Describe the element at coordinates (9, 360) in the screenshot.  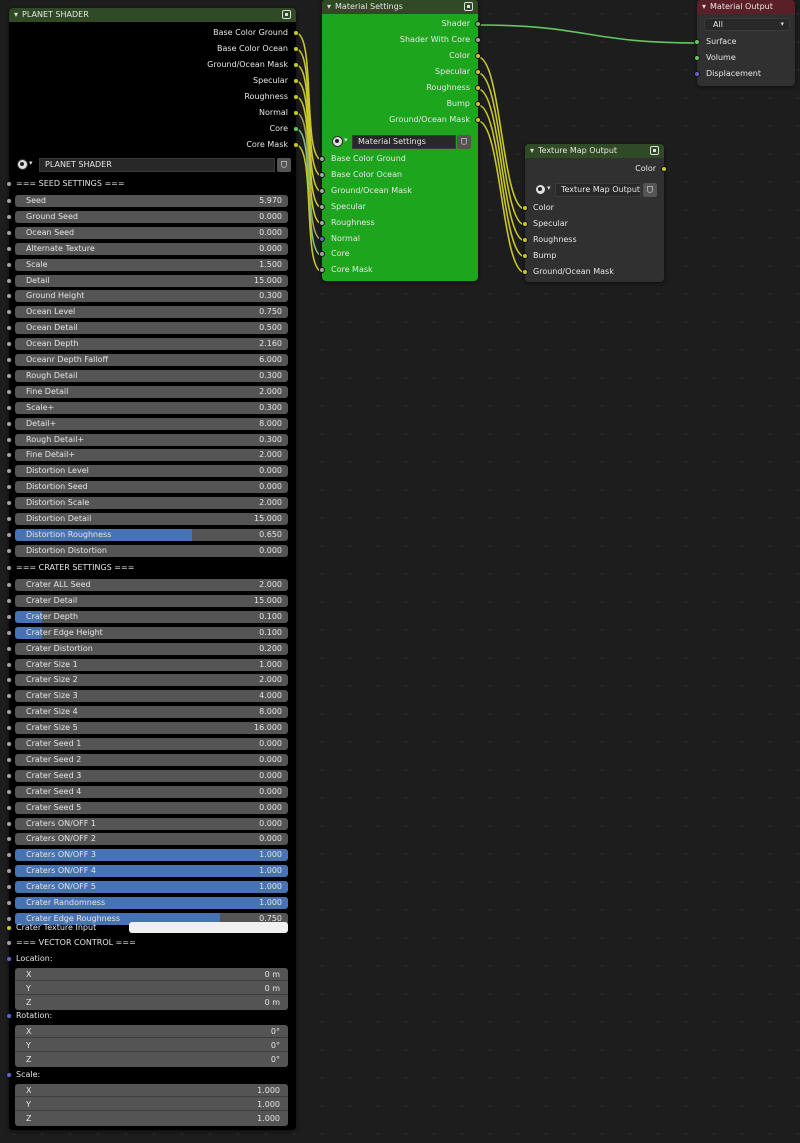
I see `input-socket-oceanr-depth-falloff` at that location.